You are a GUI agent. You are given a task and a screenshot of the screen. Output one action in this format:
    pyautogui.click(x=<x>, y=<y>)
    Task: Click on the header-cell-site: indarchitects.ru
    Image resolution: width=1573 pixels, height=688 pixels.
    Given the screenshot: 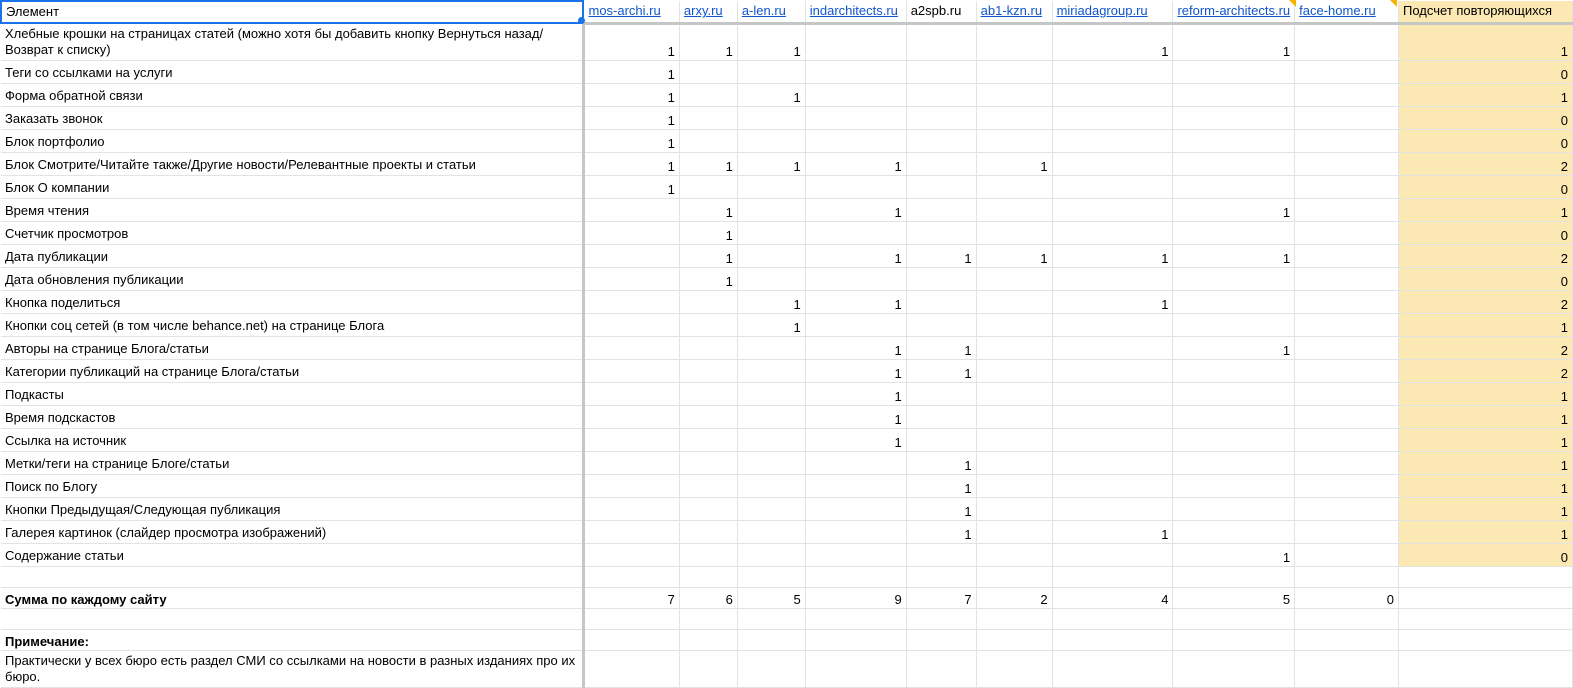 What is the action you would take?
    pyautogui.click(x=856, y=13)
    